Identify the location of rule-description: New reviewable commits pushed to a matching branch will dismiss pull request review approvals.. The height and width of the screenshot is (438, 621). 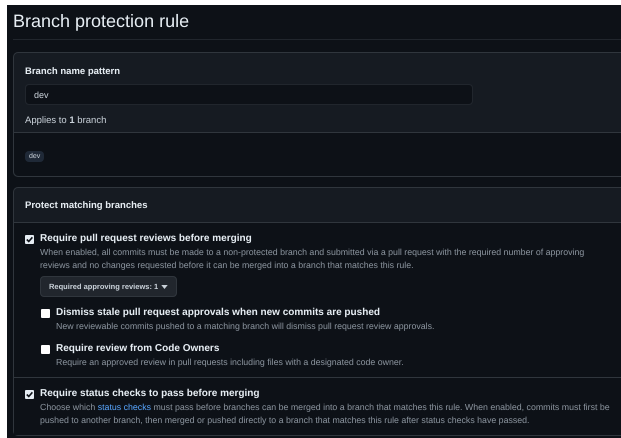
(246, 326).